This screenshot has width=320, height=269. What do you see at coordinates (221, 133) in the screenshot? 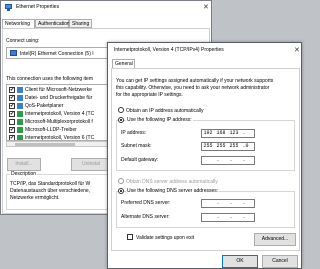
I see `ip-octet: 168` at bounding box center [221, 133].